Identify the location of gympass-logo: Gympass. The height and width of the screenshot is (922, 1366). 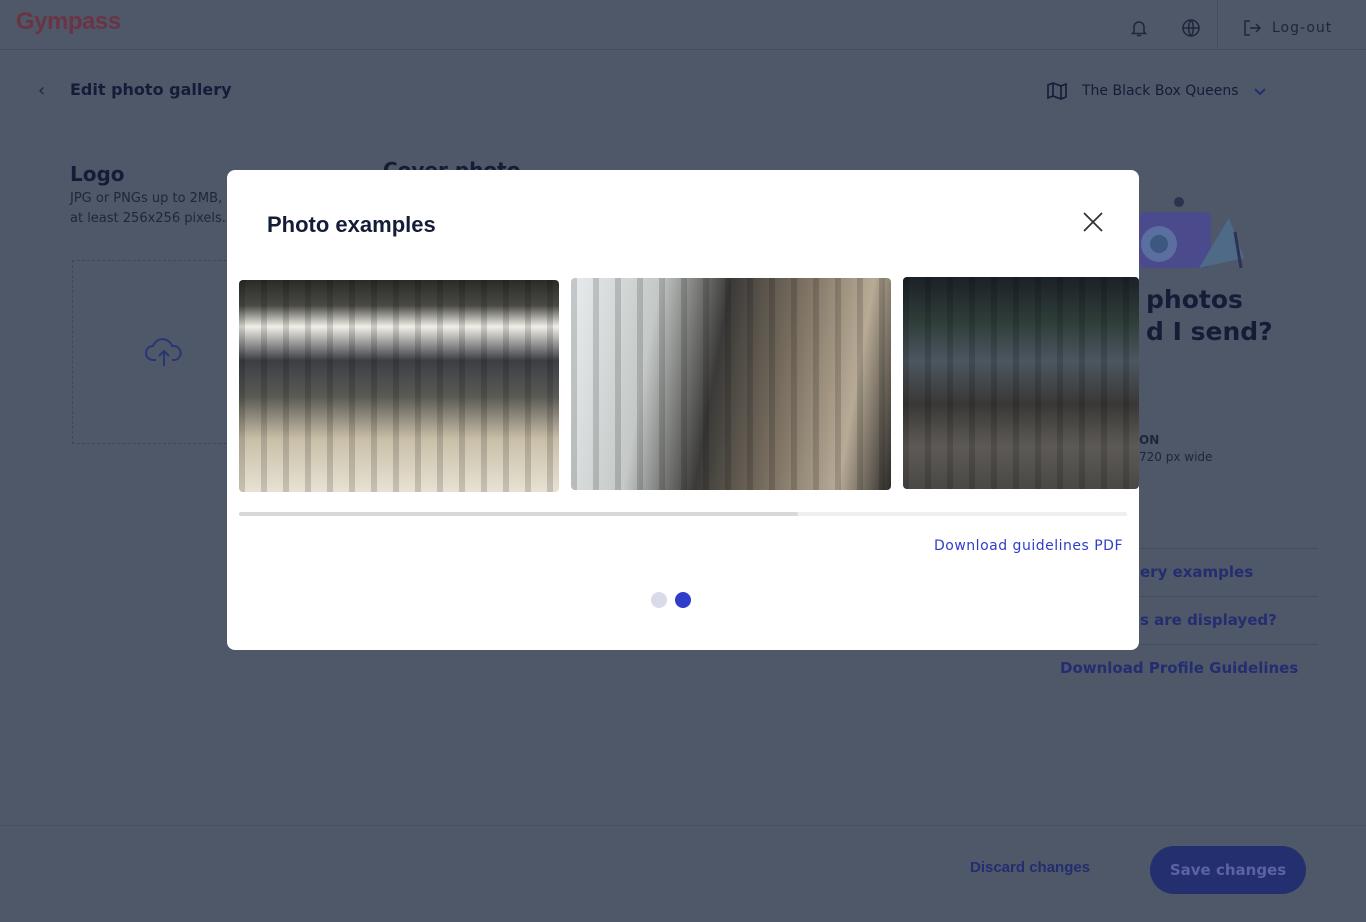
(68, 22).